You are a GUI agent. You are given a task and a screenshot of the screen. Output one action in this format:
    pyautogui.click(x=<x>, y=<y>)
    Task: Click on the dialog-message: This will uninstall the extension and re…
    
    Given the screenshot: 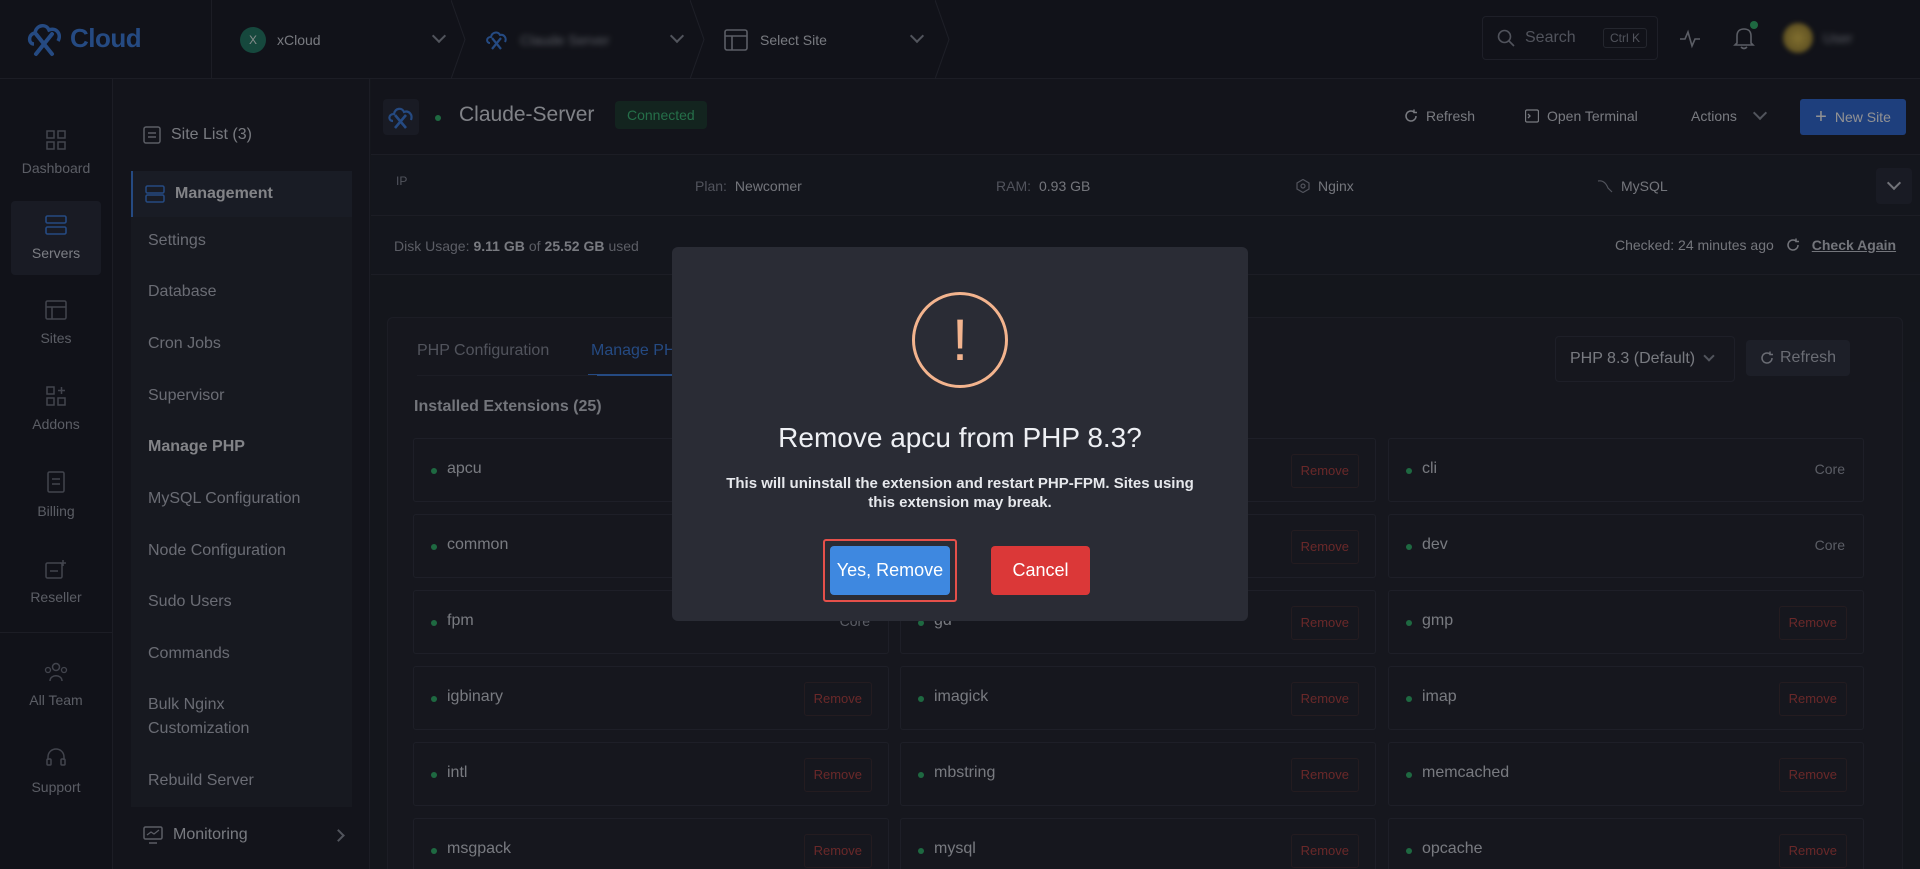 What is the action you would take?
    pyautogui.click(x=960, y=493)
    